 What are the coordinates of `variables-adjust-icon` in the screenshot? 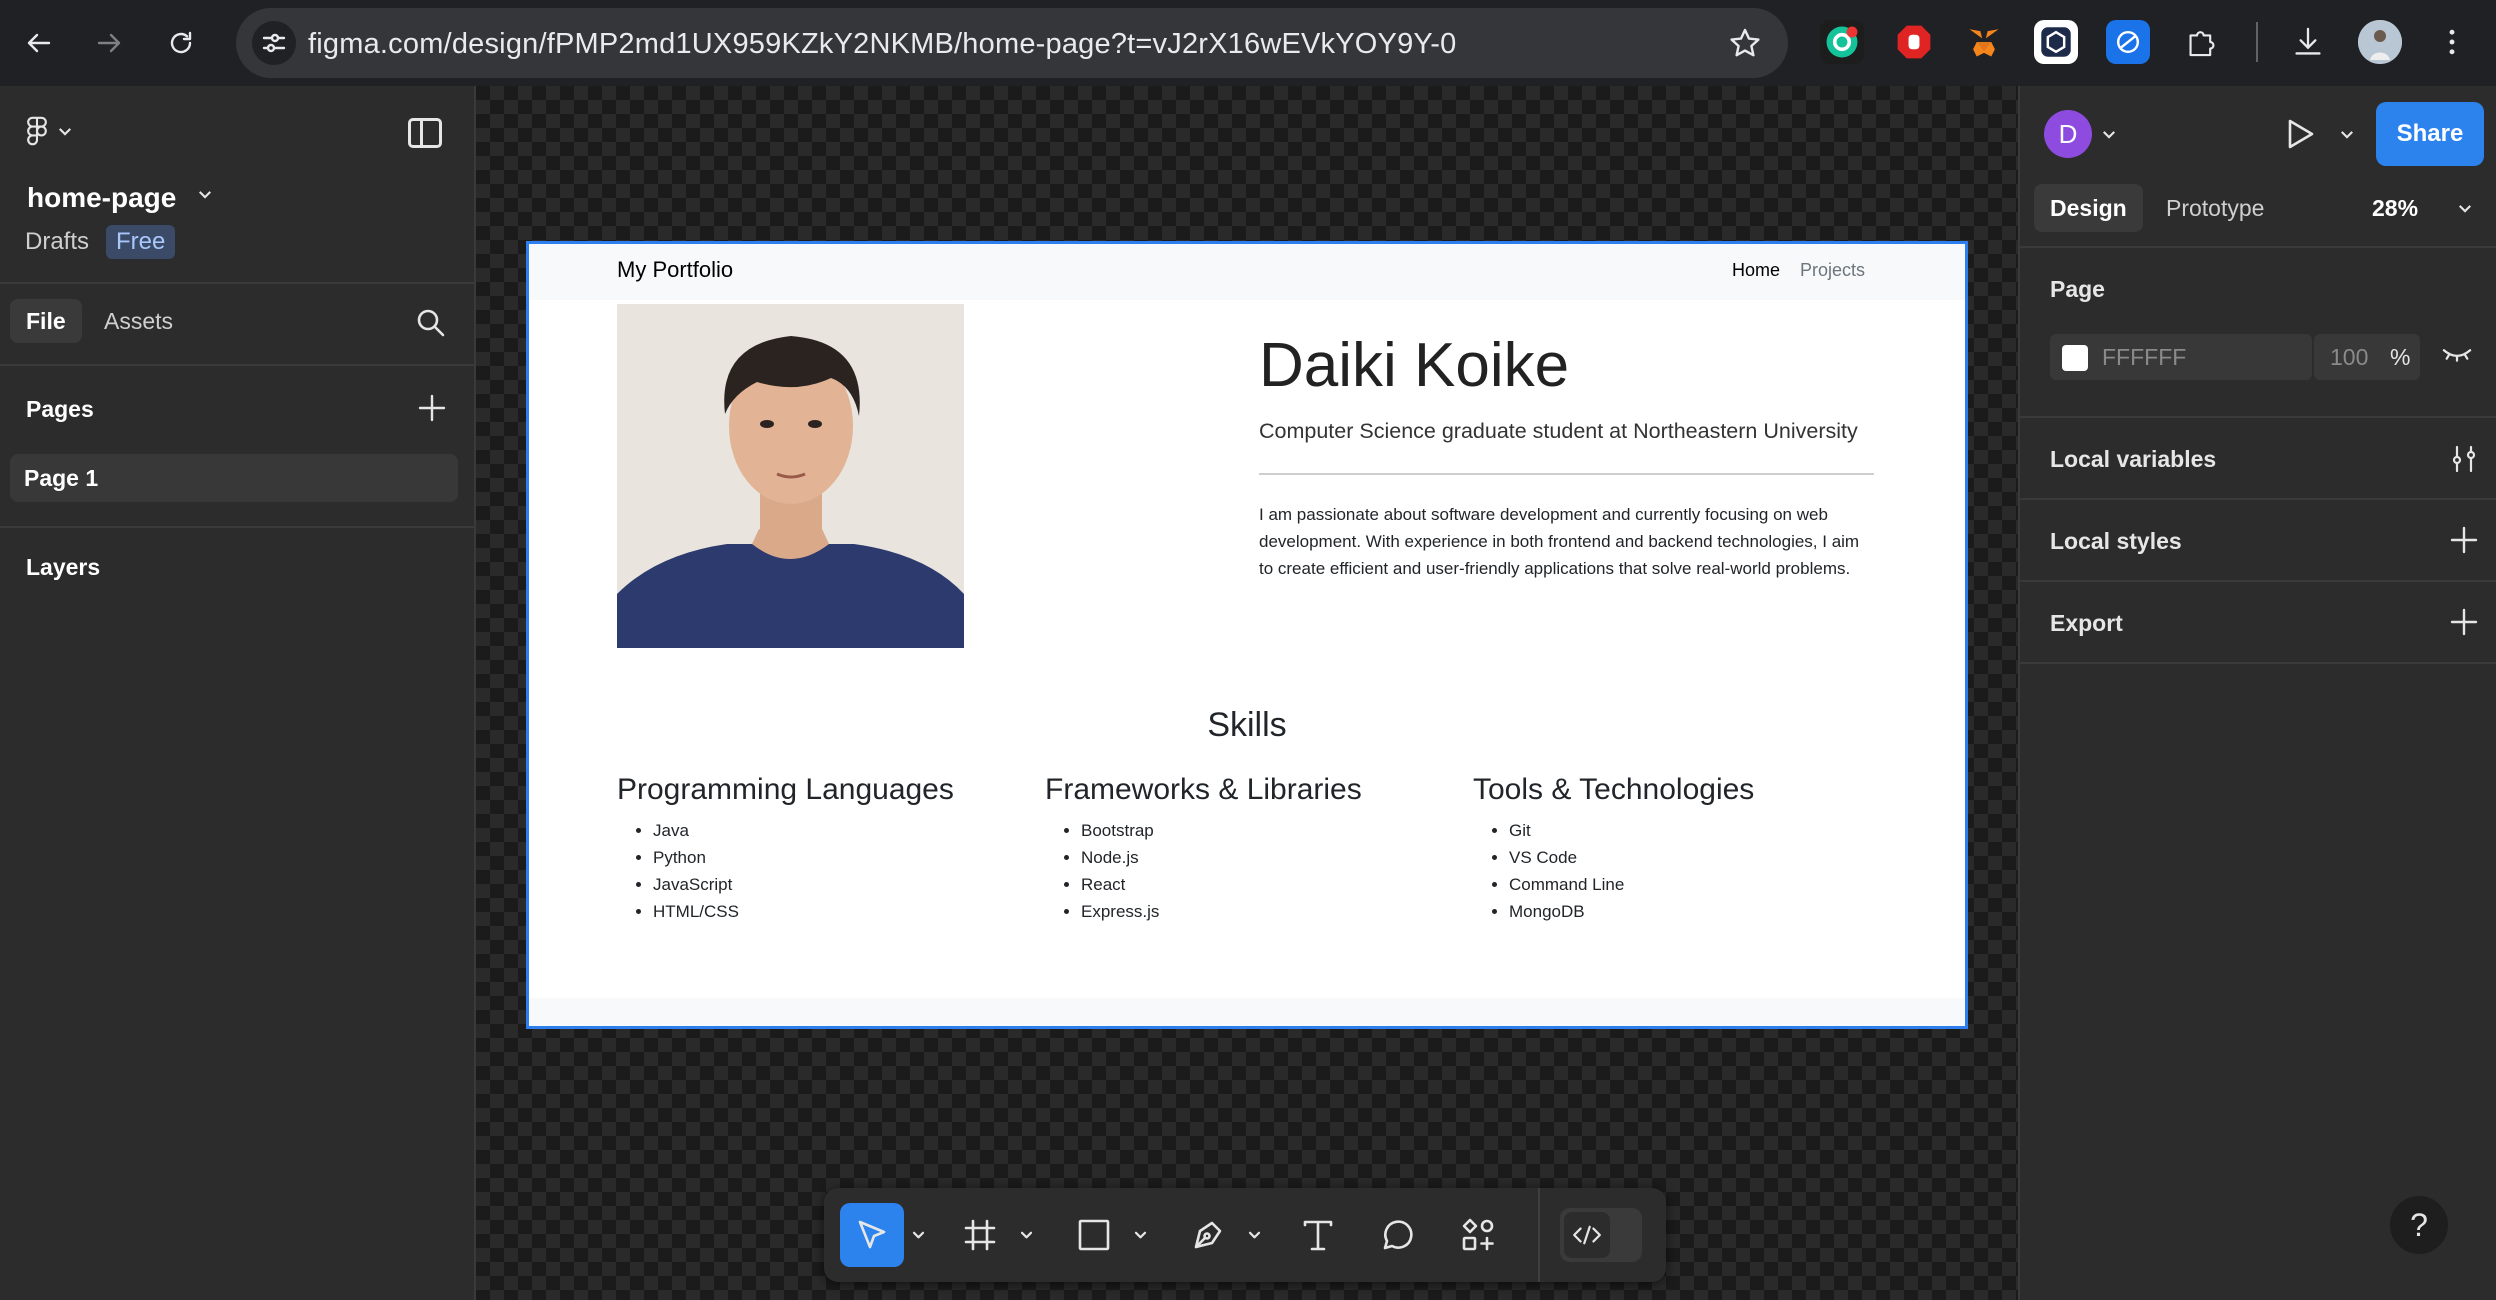 It's located at (2464, 459).